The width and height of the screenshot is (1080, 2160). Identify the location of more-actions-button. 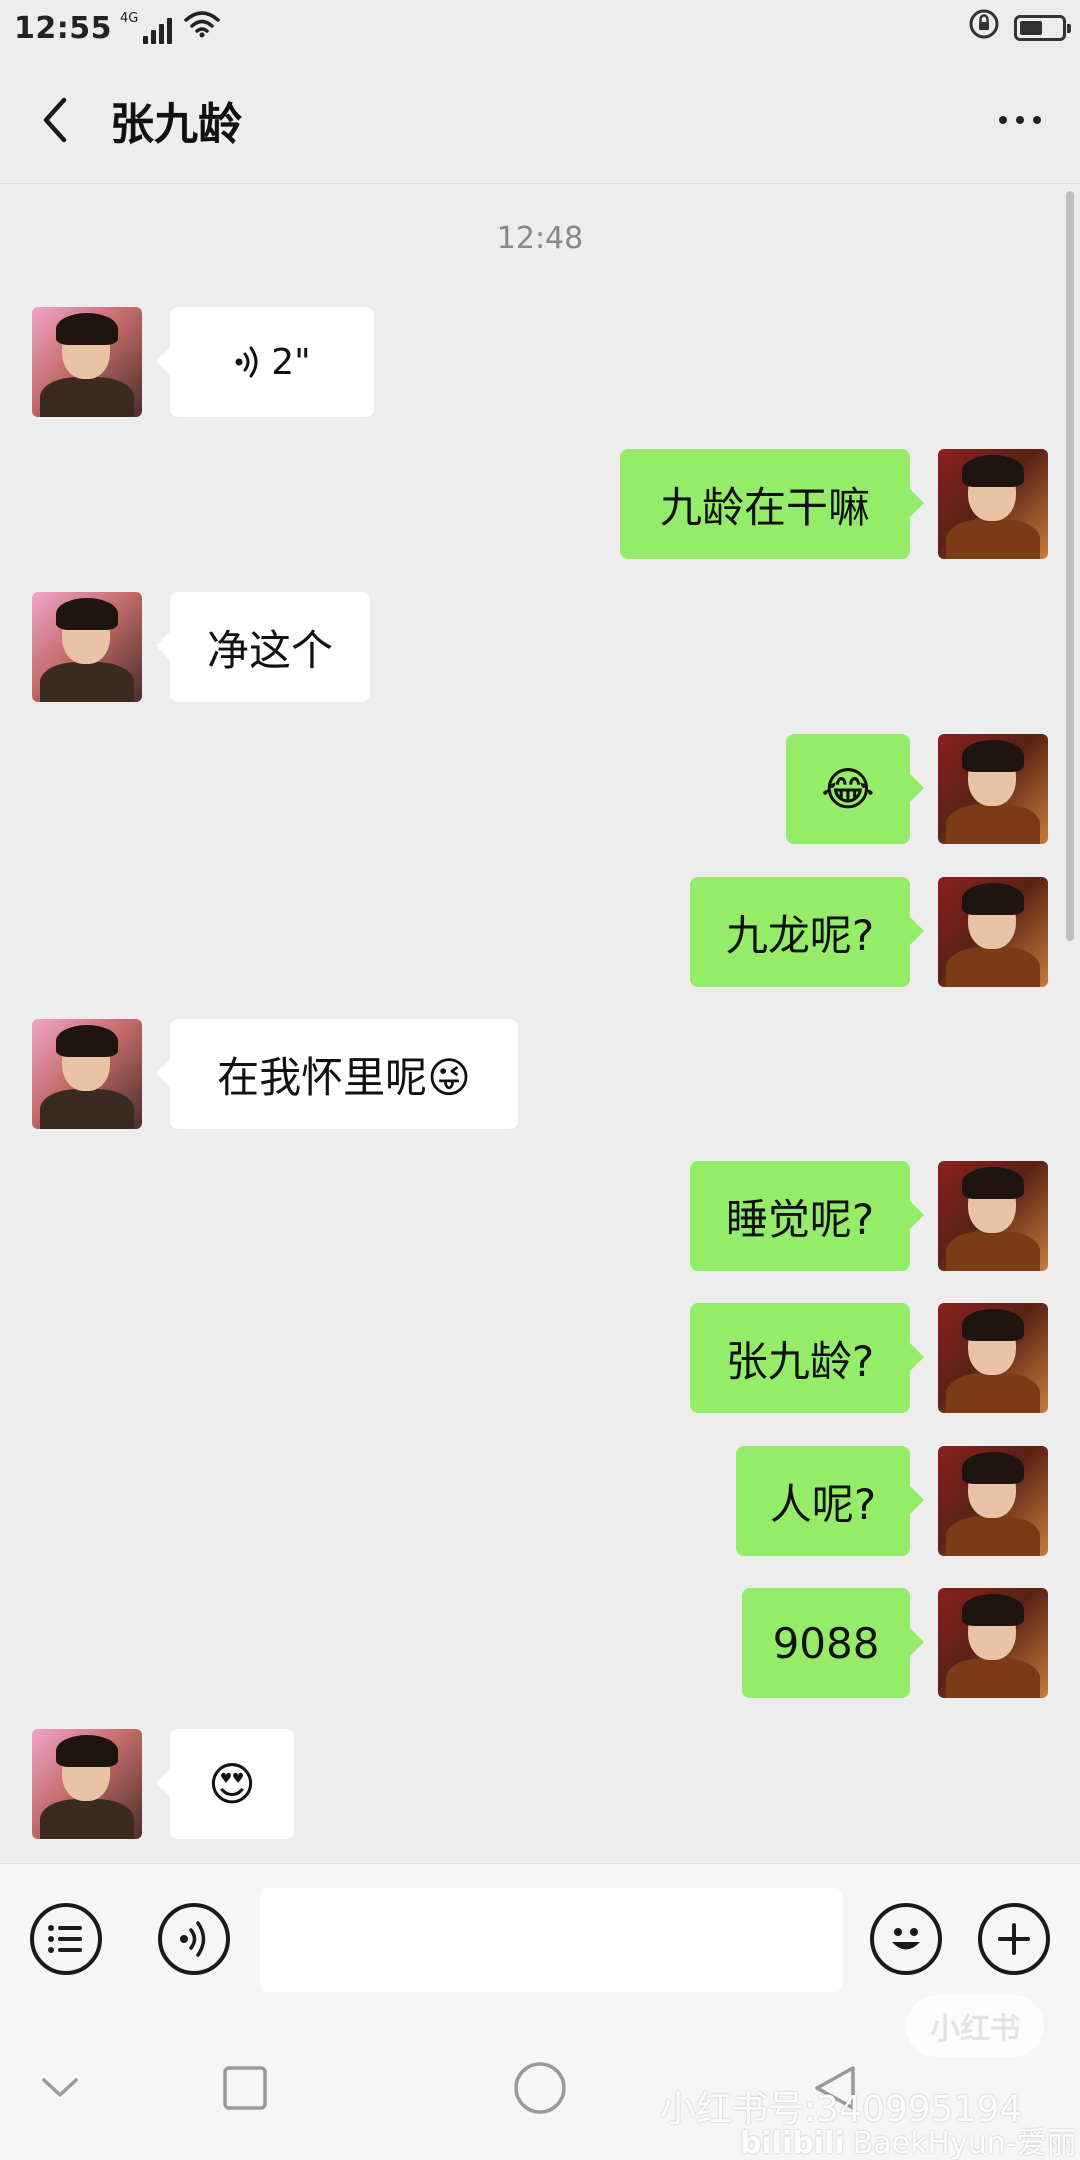
(1014, 1939).